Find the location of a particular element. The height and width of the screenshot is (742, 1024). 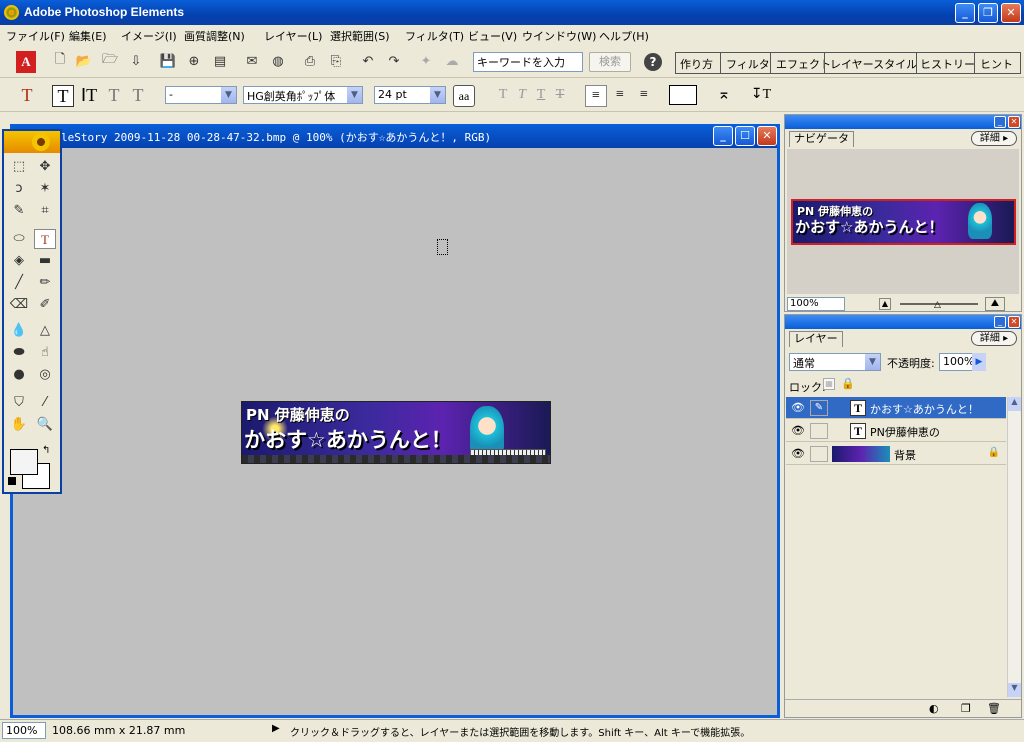

link-box is located at coordinates (819, 431).